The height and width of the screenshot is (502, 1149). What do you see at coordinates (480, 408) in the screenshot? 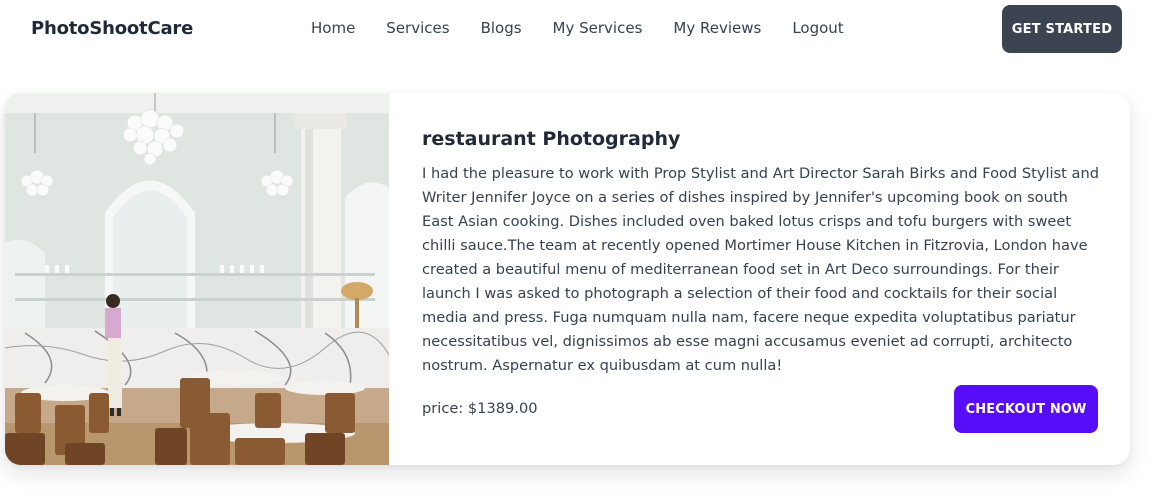
I see `service-price: price: $1389.00` at bounding box center [480, 408].